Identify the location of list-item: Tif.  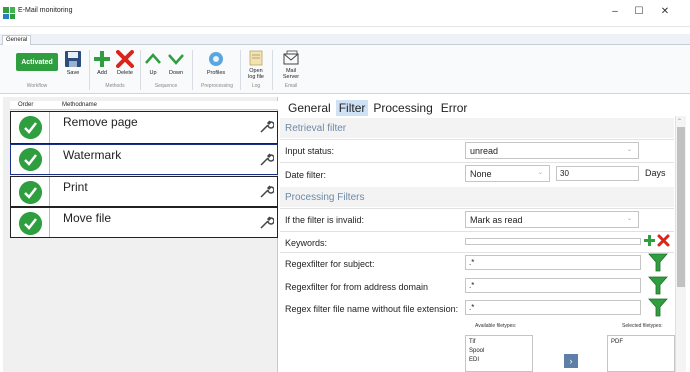
(499, 342).